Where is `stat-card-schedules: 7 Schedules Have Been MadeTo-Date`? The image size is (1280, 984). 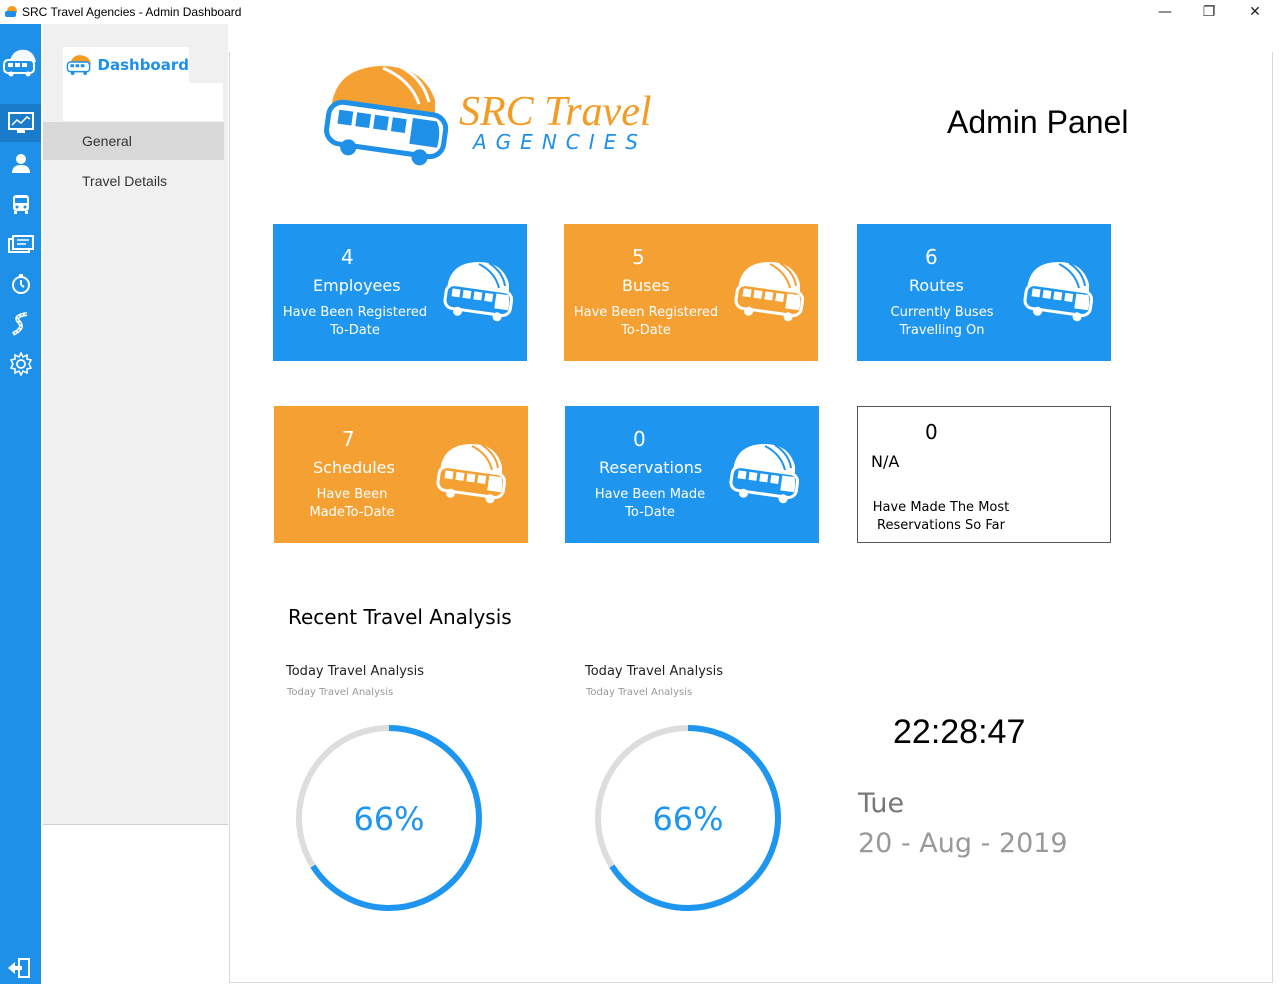 stat-card-schedules: 7 Schedules Have Been MadeTo-Date is located at coordinates (401, 474).